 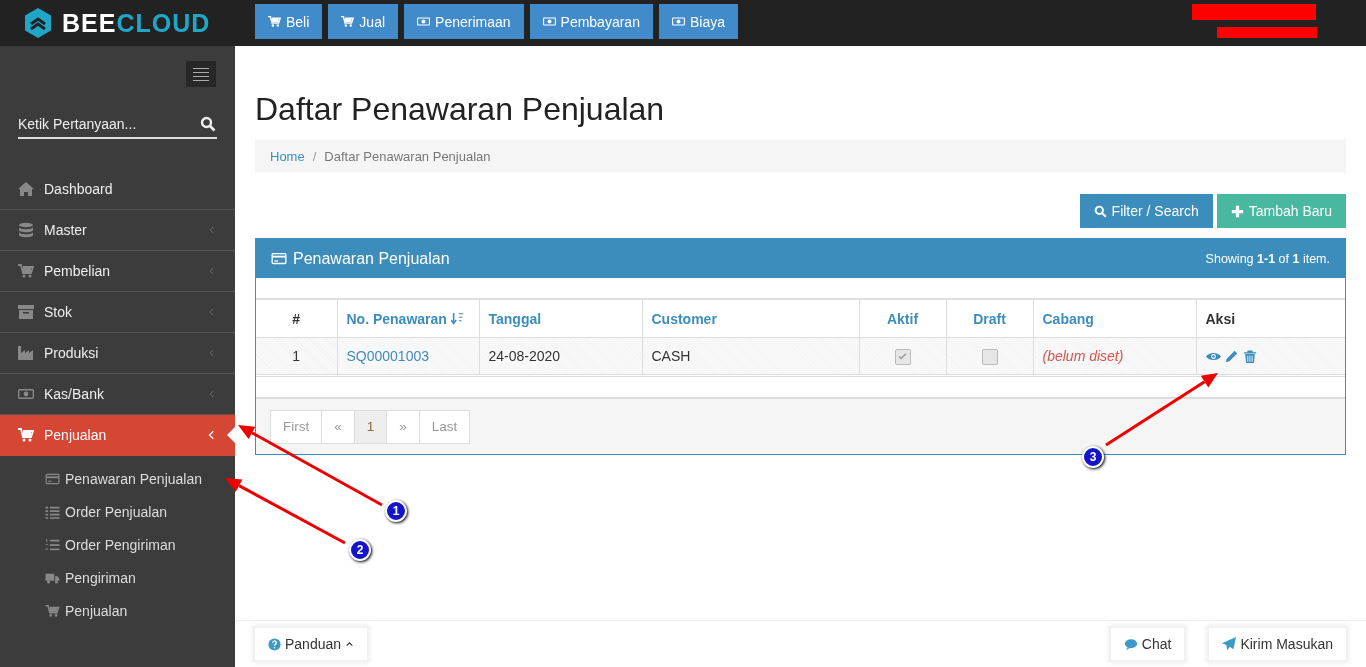 What do you see at coordinates (52, 544) in the screenshot?
I see `numbered-list-icon` at bounding box center [52, 544].